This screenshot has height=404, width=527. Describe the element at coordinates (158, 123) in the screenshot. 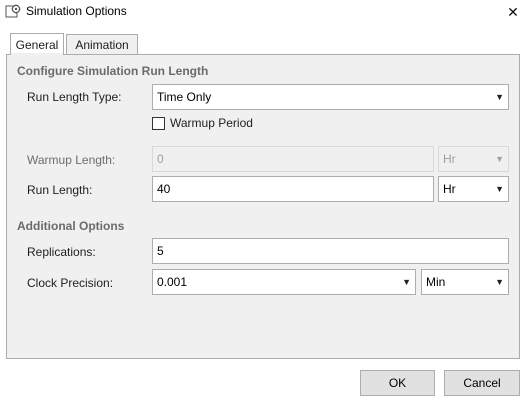

I see `warmup-period-checkbox` at that location.